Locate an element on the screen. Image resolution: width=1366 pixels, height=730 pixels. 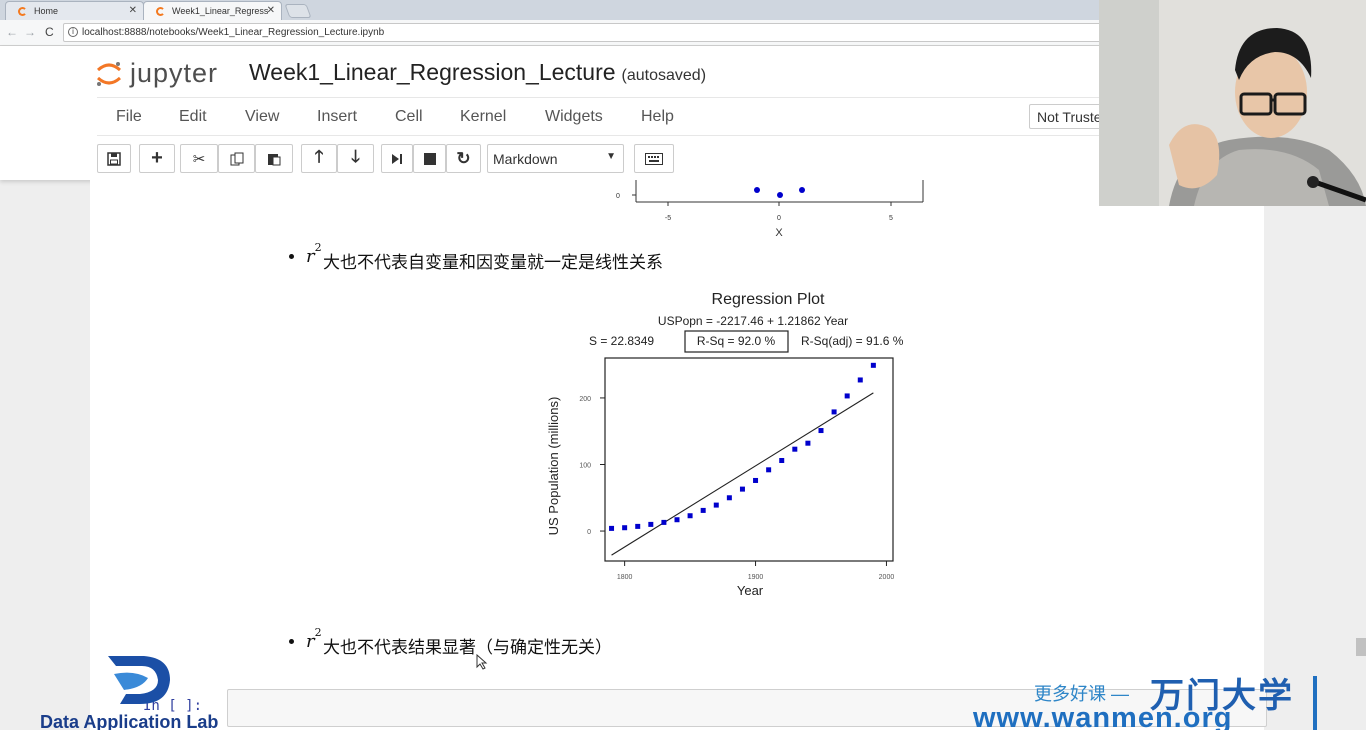
x-tick-label: 1900 is located at coordinates (756, 577).